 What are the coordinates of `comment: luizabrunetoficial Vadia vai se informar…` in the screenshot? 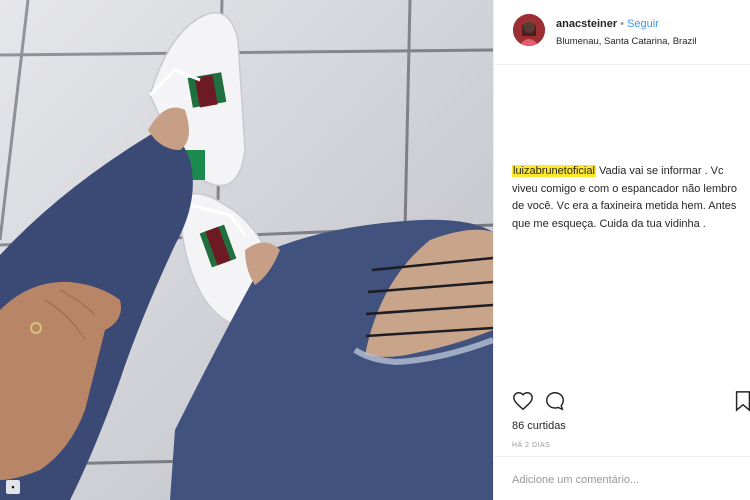 It's located at (624, 198).